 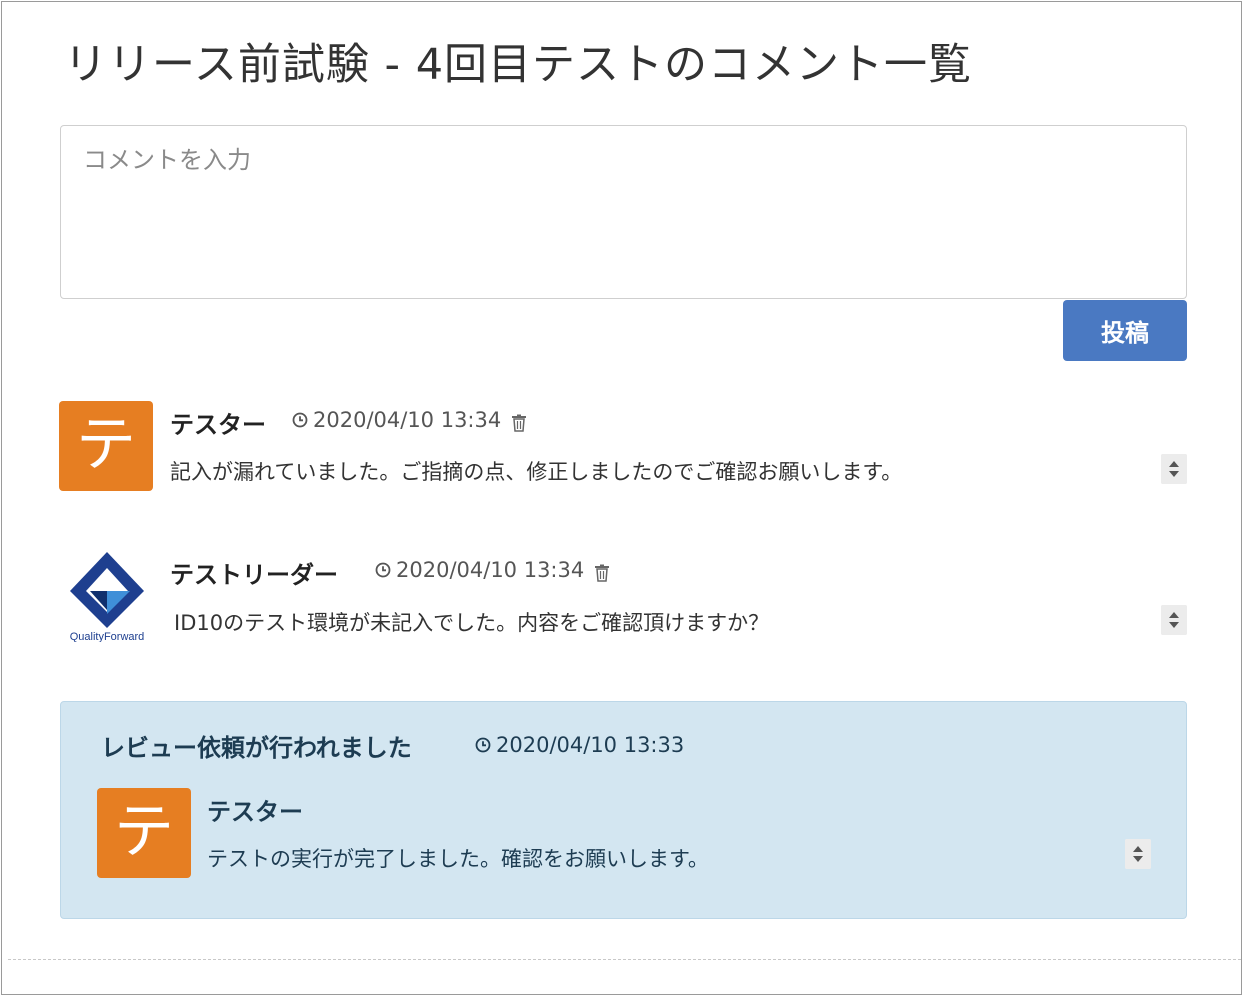 I want to click on quality-forward-logo-icon: QualityForward, so click(x=107, y=597).